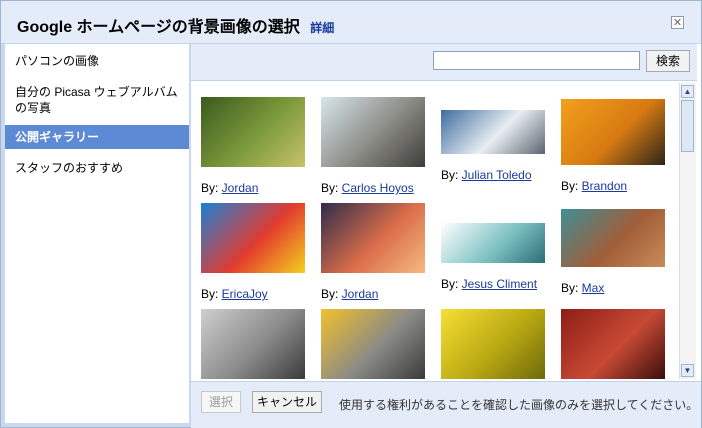 The image size is (702, 428). Describe the element at coordinates (668, 61) in the screenshot. I see `search-button: 検索` at that location.